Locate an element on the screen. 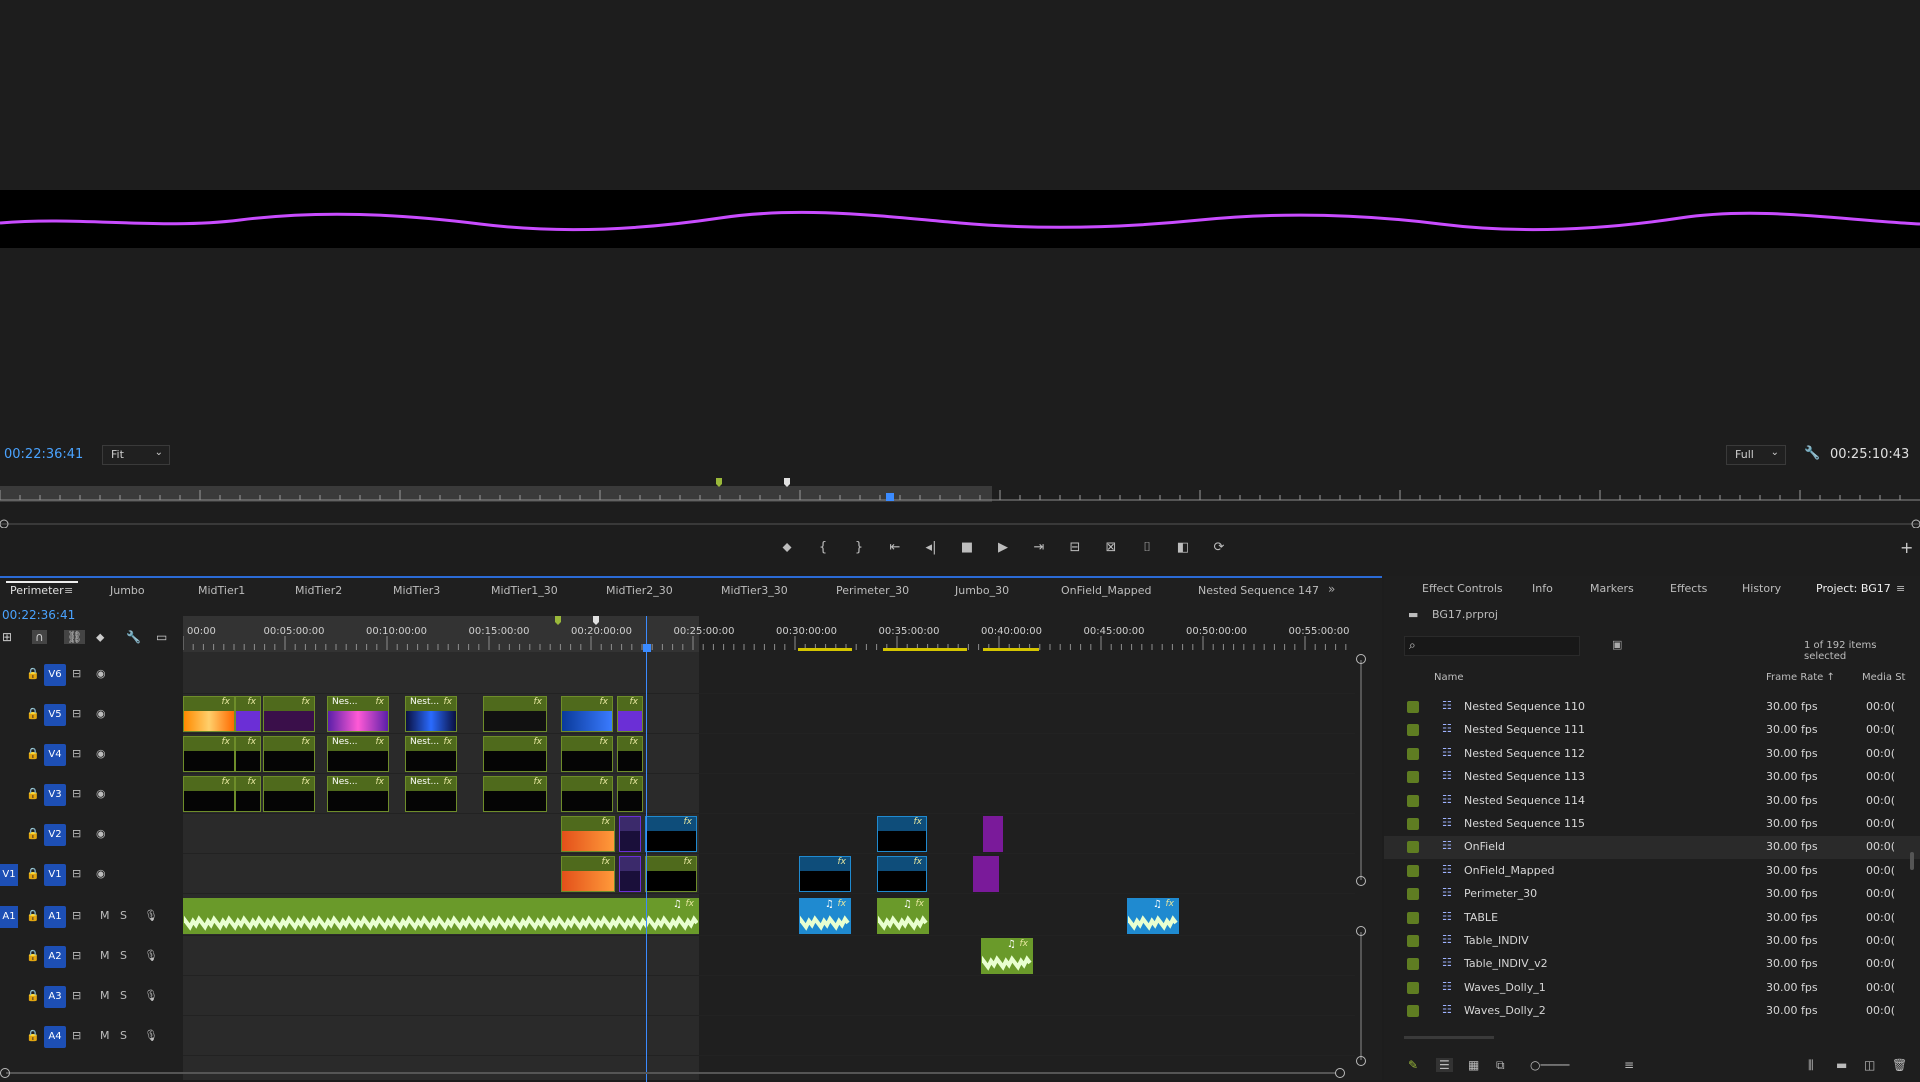 Image resolution: width=1920 pixels, height=1082 pixels. sequence-tab: OnField_Mapped is located at coordinates (1106, 590).